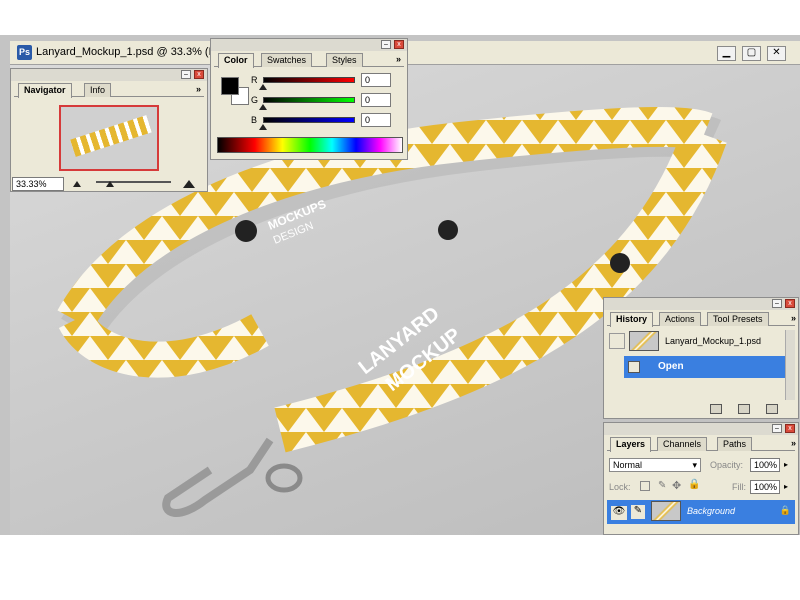 This screenshot has width=800, height=600. Describe the element at coordinates (735, 444) in the screenshot. I see `tab-paths: Paths` at that location.